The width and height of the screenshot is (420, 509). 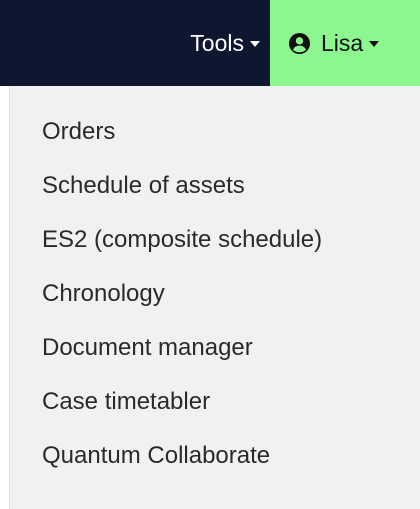 I want to click on user-label: Lisa, so click(x=342, y=42).